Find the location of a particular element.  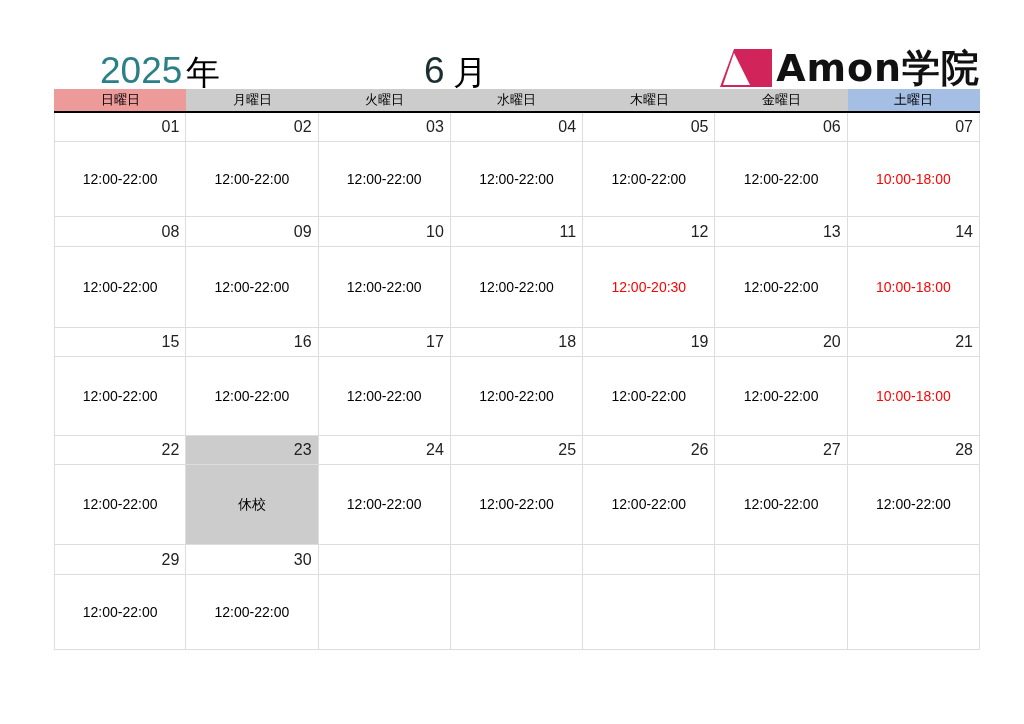

date-number: 04 is located at coordinates (517, 127).